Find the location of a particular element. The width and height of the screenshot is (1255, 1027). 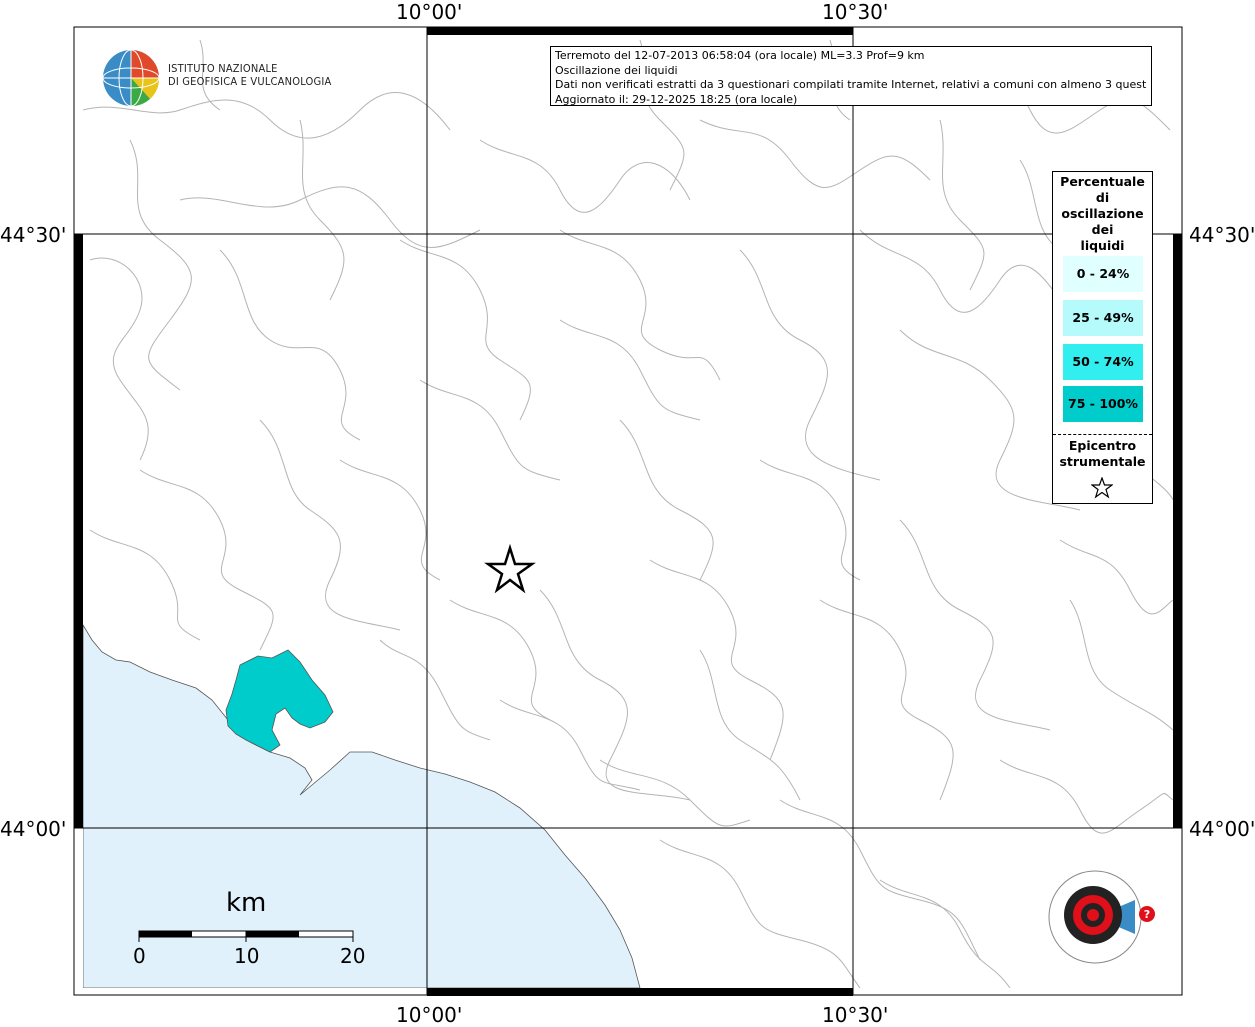

legend-class-50-74: 50 - 74% is located at coordinates (1103, 362).